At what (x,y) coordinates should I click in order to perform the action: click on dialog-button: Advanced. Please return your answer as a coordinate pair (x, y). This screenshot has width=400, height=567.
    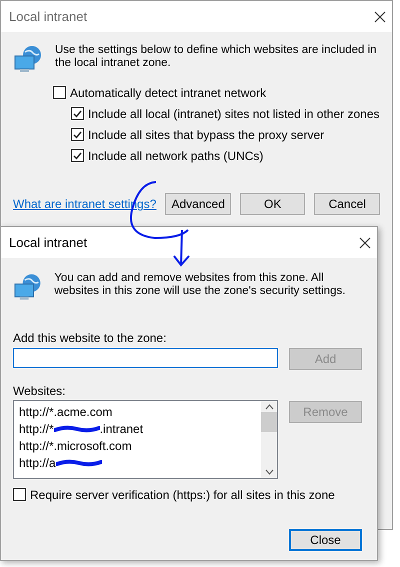
    Looking at the image, I should click on (198, 204).